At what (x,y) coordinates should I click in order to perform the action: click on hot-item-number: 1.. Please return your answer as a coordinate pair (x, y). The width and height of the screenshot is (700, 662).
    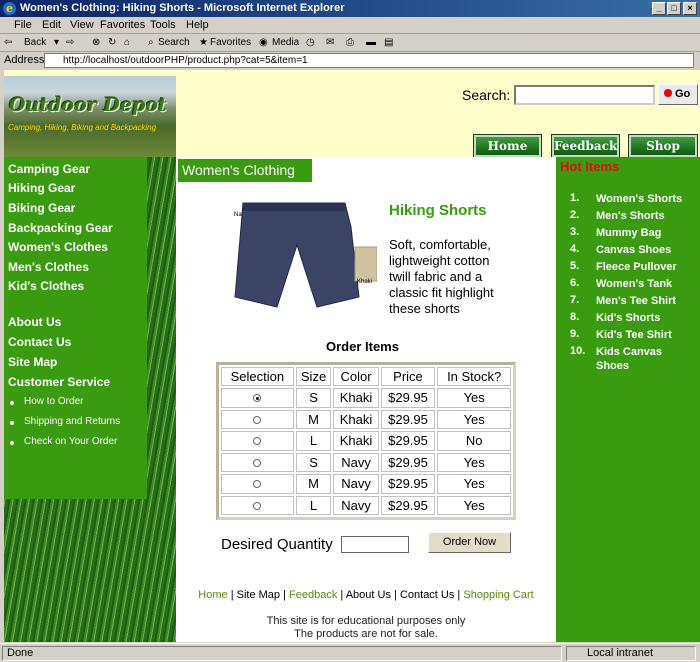
    Looking at the image, I should click on (575, 198).